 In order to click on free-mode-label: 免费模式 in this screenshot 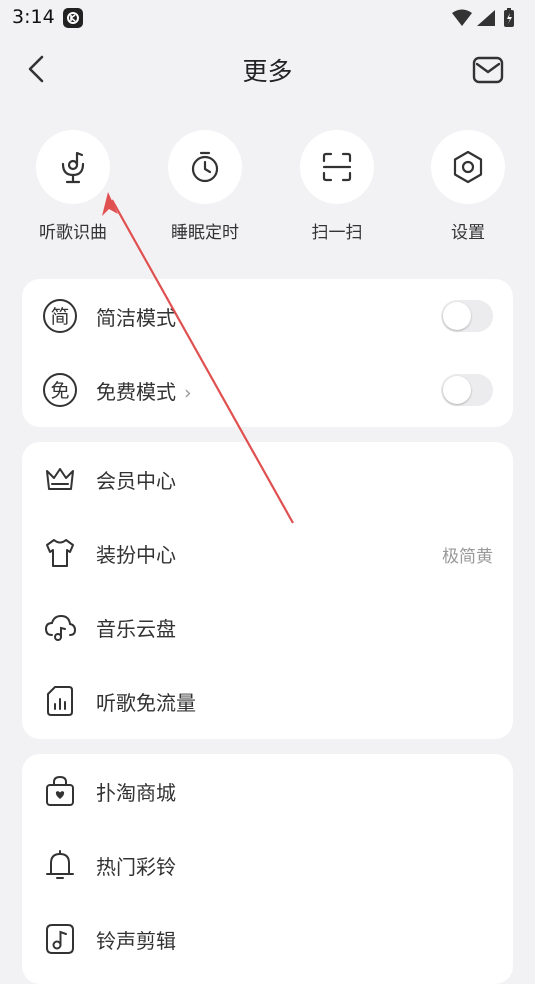, I will do `click(136, 392)`.